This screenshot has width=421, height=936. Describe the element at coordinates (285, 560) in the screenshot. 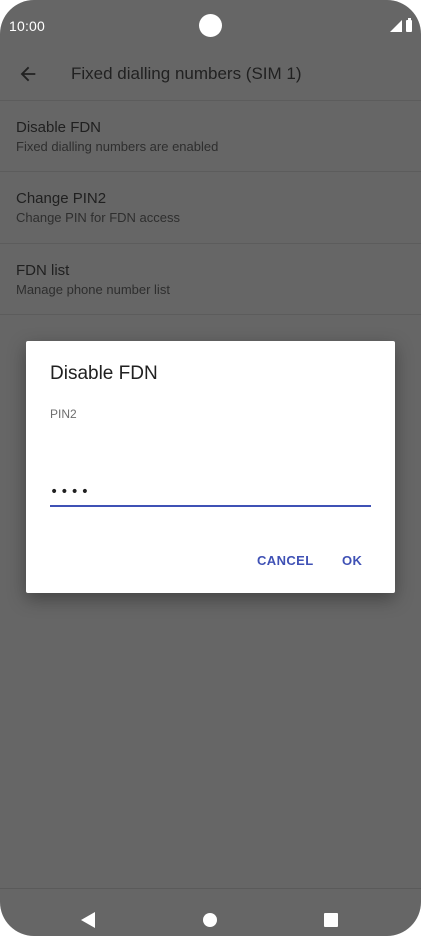

I see `cancel-button: CANCEL` at that location.